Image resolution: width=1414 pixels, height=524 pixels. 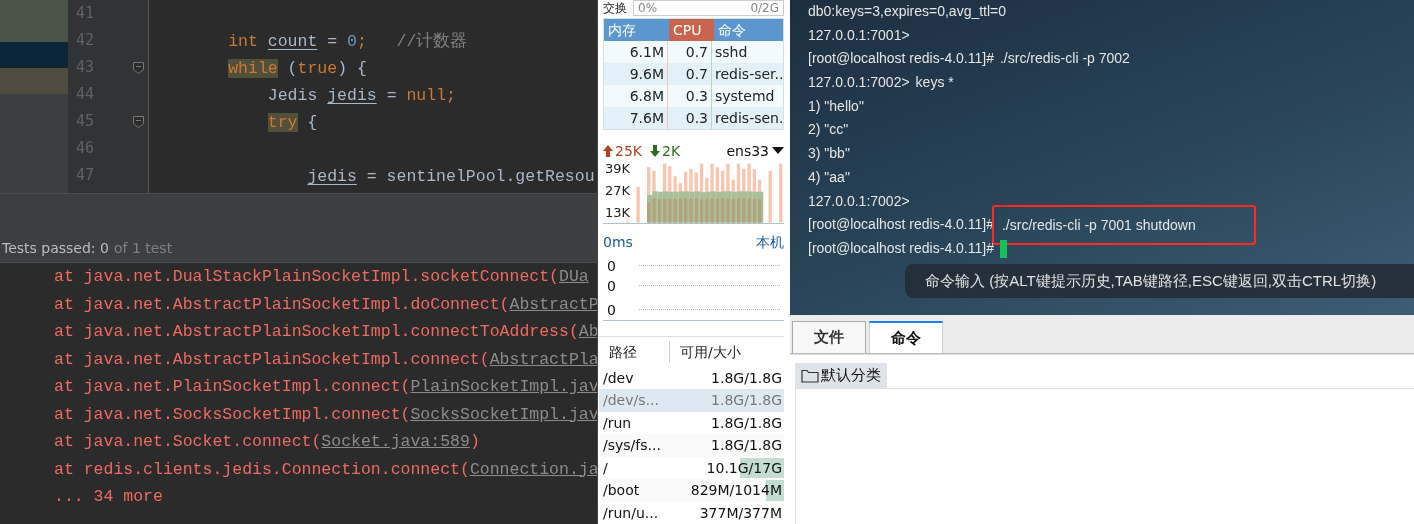 I want to click on terminal-line: 4) "aa", so click(x=829, y=177).